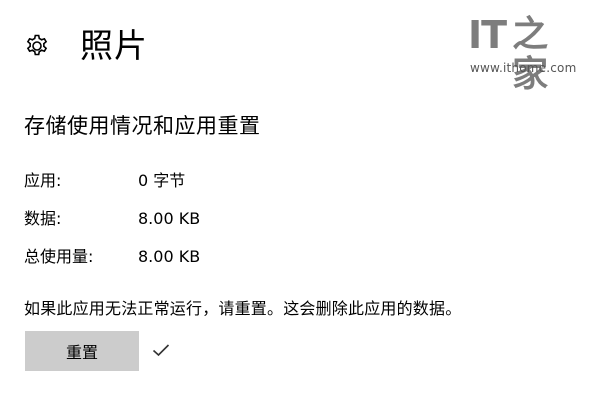  Describe the element at coordinates (114, 45) in the screenshot. I see `app-title: 照片` at that location.